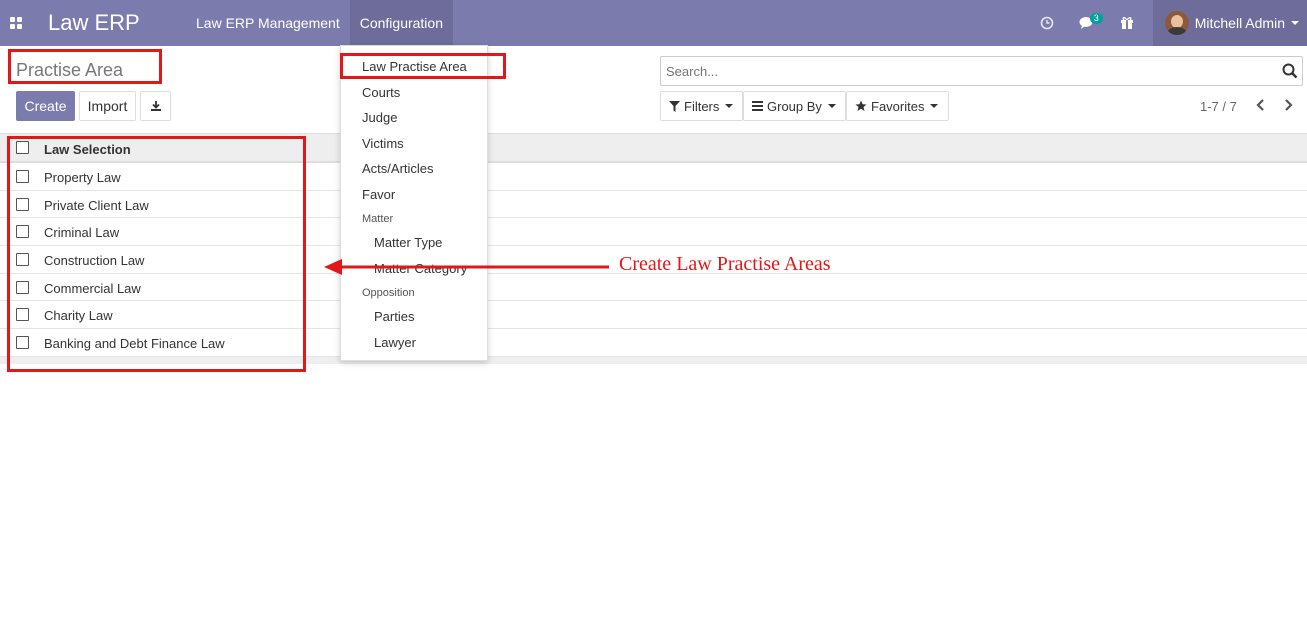  I want to click on search-input, so click(961, 71).